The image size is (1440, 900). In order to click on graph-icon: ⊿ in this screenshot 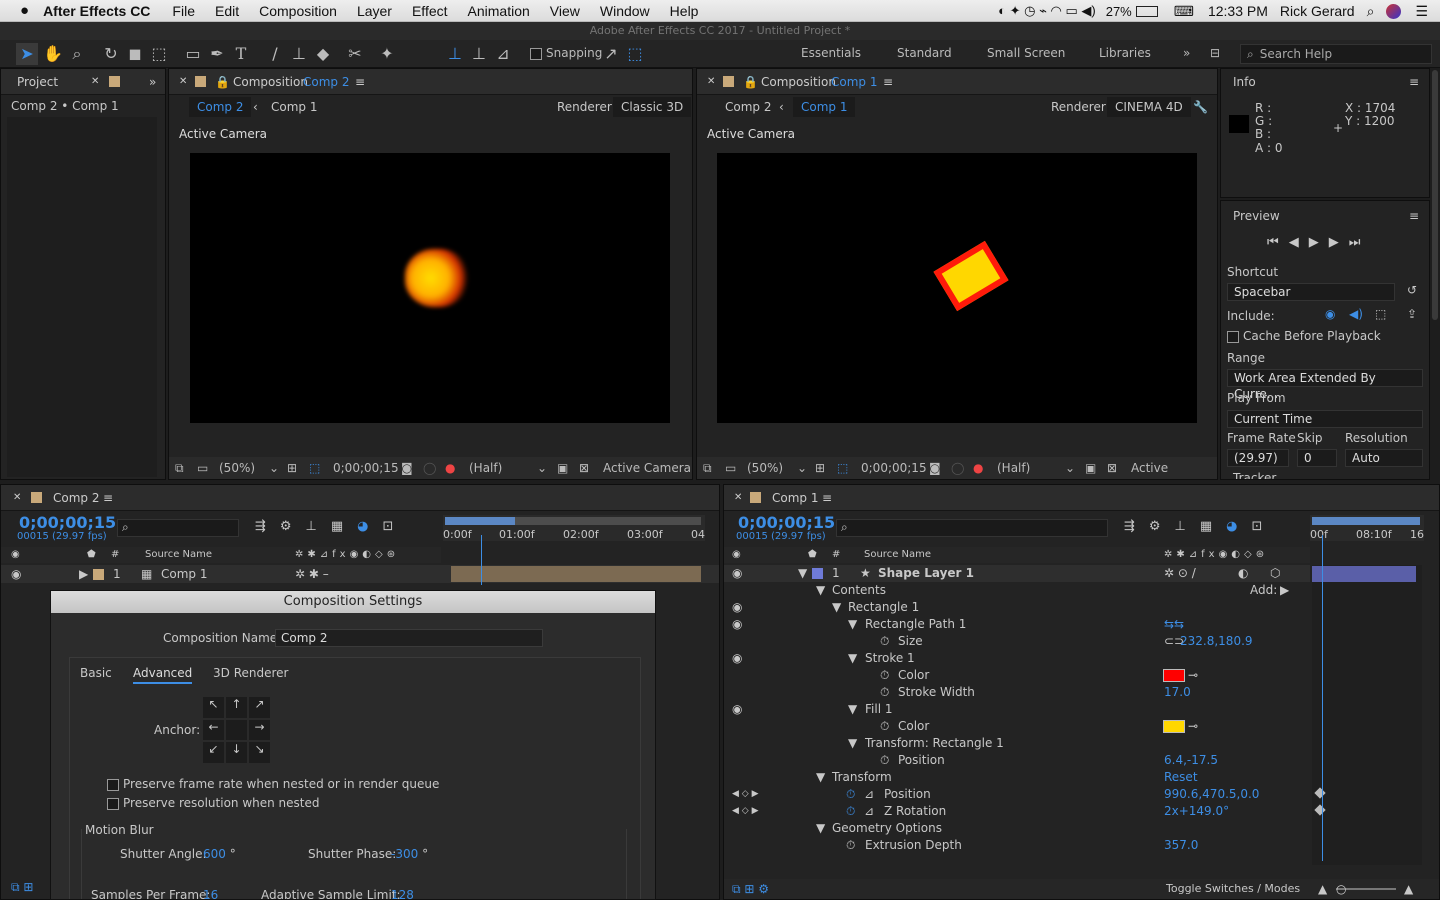, I will do `click(869, 794)`.